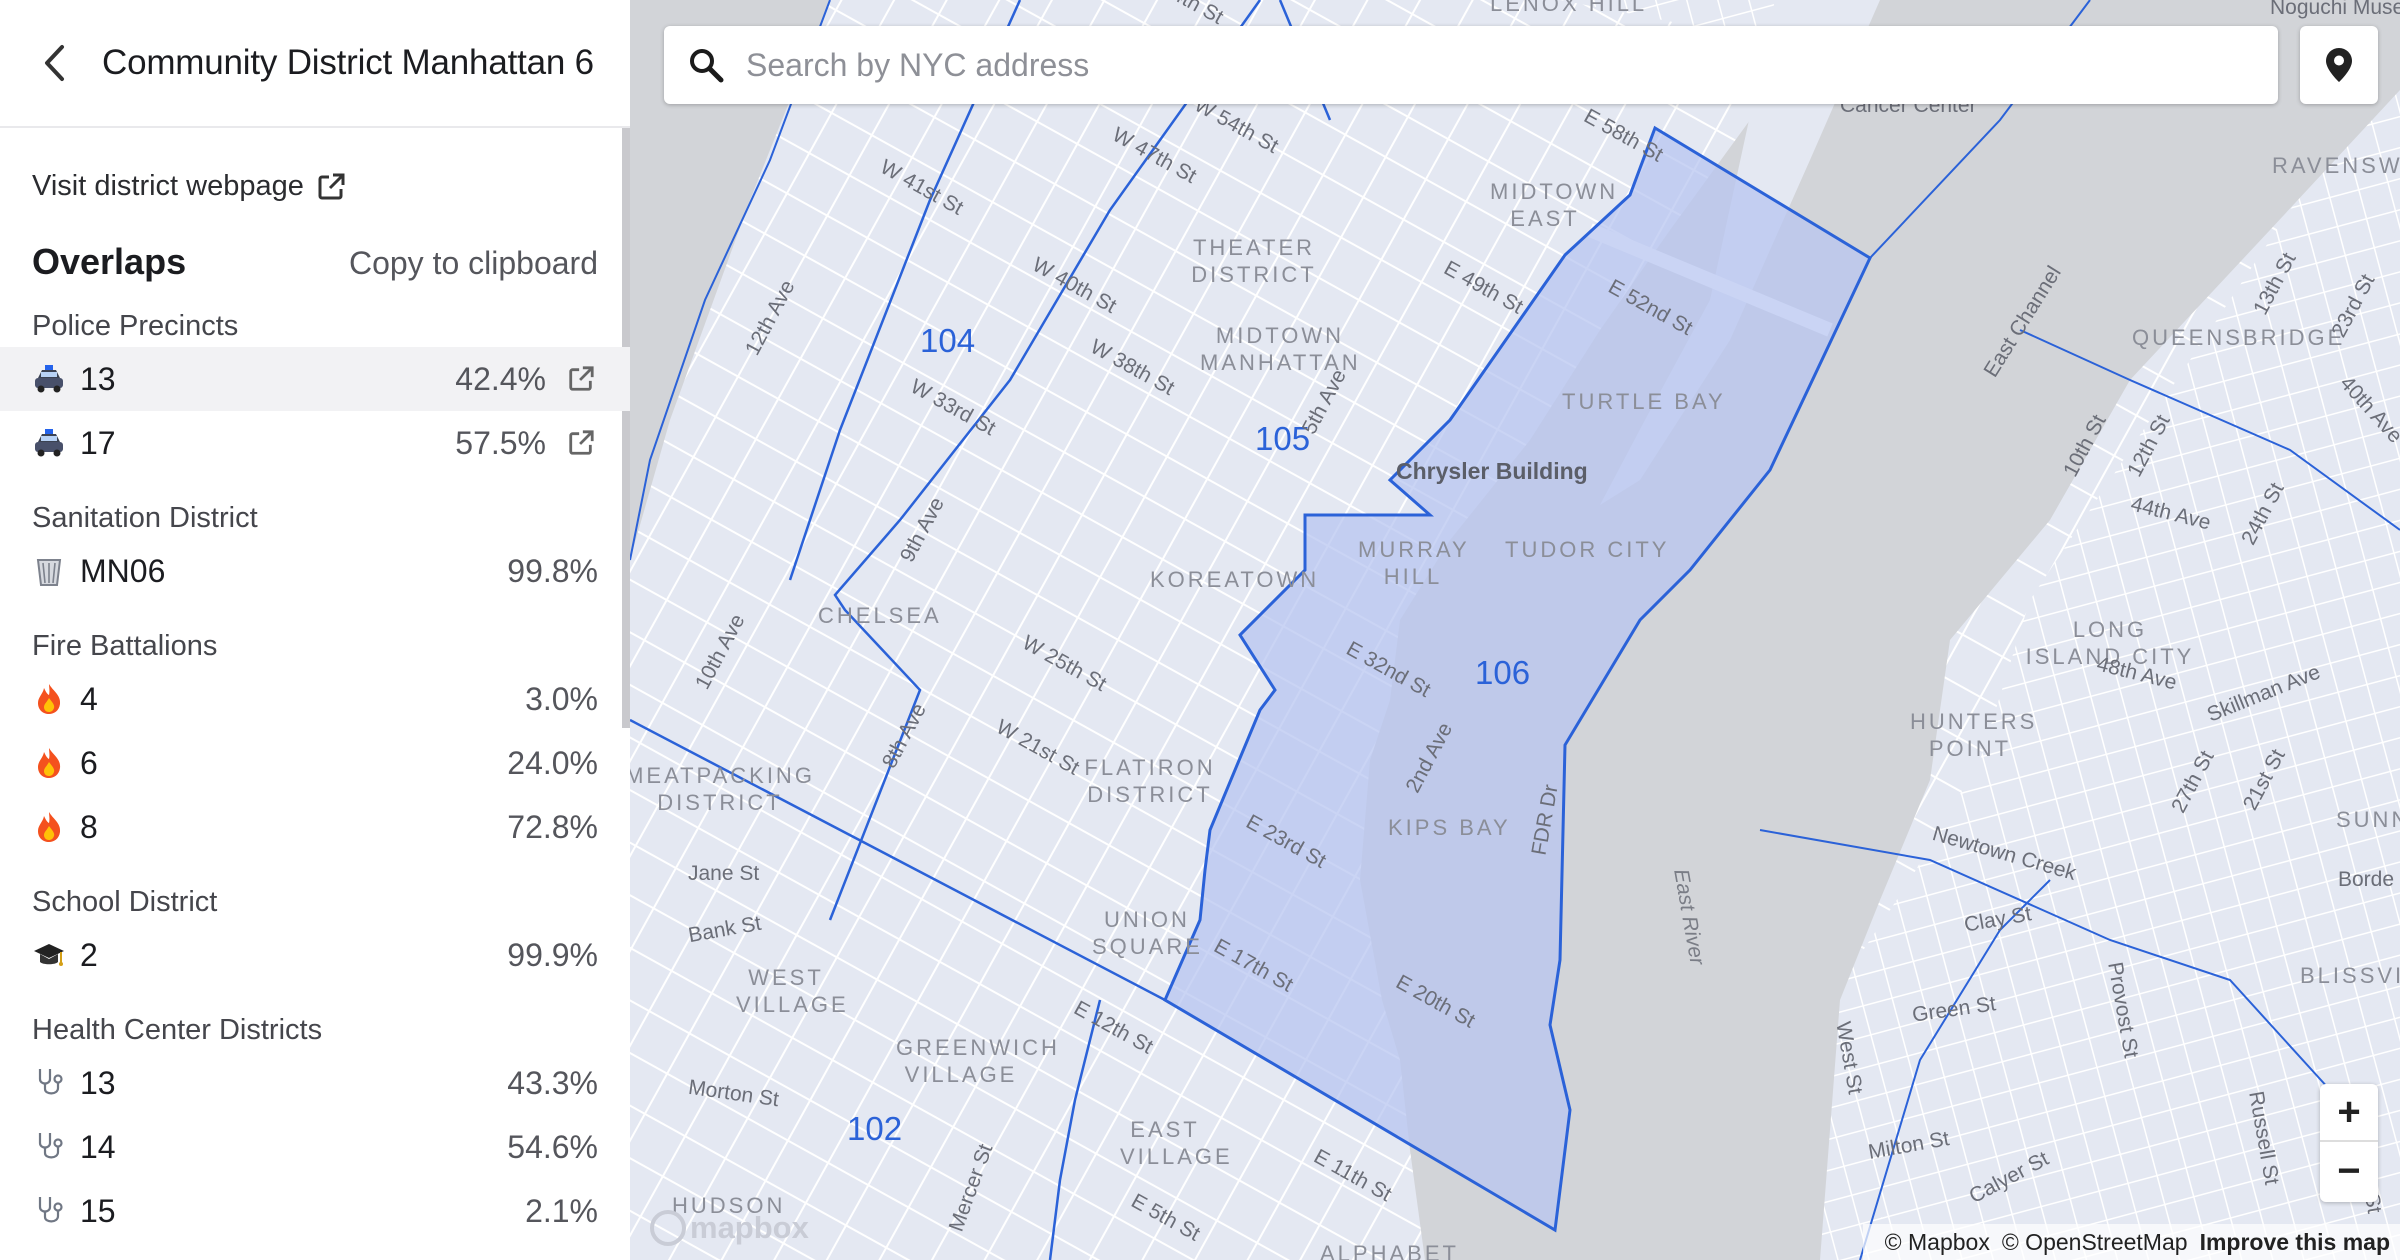 The image size is (2400, 1260). What do you see at coordinates (315, 763) in the screenshot?
I see `overlap-row: 6 24.0%` at bounding box center [315, 763].